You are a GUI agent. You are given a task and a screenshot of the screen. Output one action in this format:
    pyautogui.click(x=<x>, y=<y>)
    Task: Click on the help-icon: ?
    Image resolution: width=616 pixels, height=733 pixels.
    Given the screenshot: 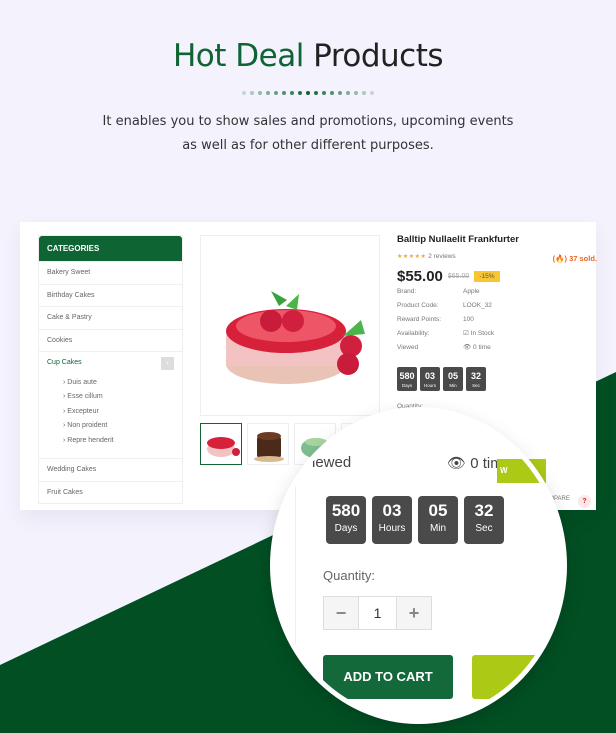 What is the action you would take?
    pyautogui.click(x=584, y=501)
    